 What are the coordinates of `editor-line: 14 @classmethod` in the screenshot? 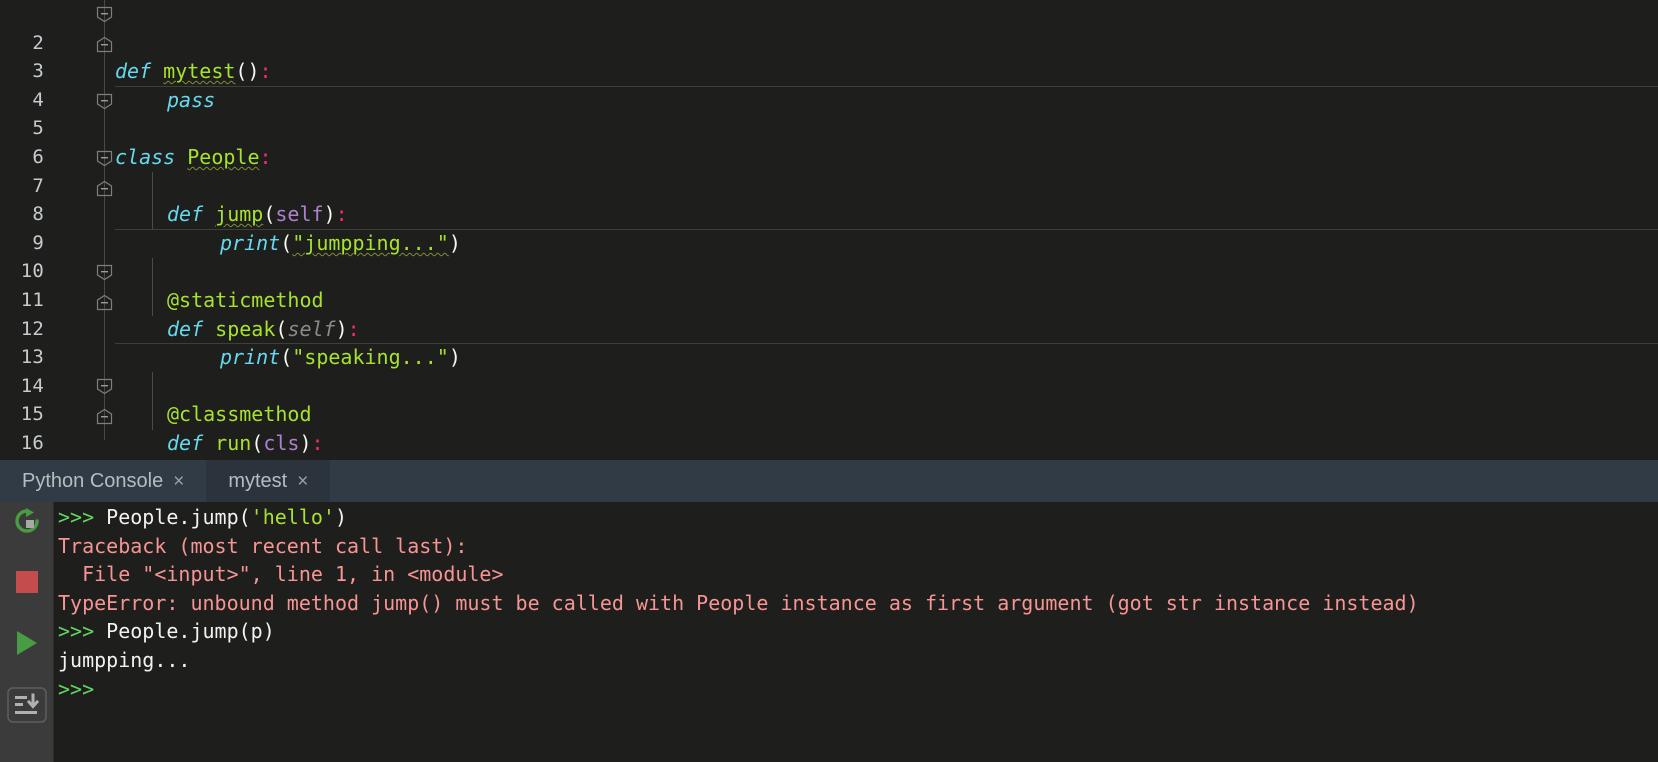 It's located at (829, 385).